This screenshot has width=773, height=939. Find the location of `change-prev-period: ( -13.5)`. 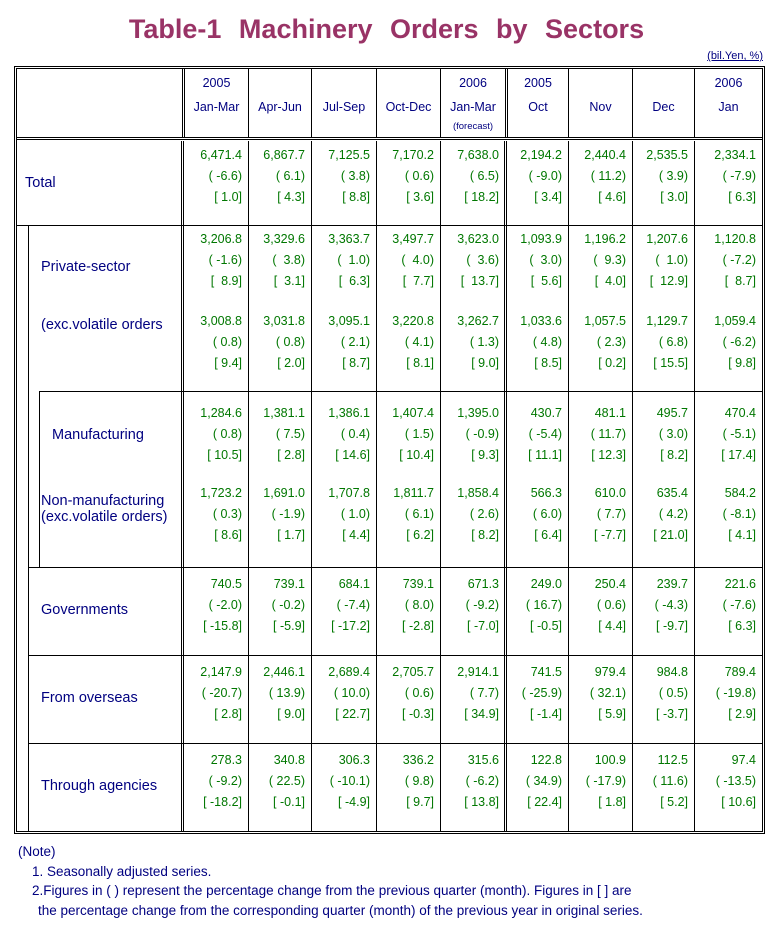

change-prev-period: ( -13.5) is located at coordinates (735, 781).